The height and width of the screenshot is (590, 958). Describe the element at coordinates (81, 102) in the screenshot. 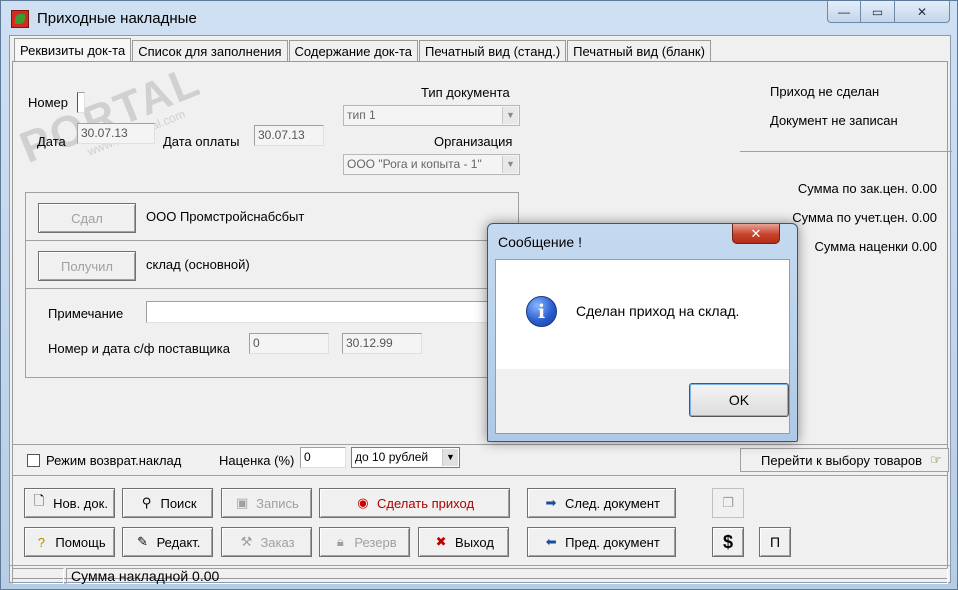

I see `number-input` at that location.